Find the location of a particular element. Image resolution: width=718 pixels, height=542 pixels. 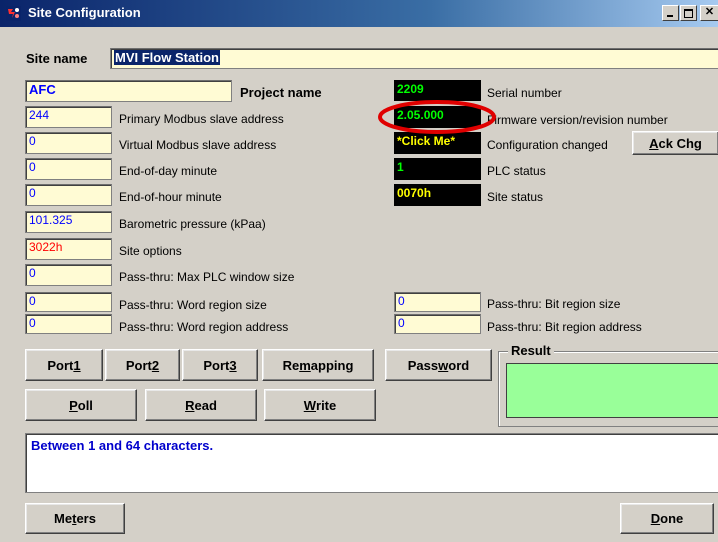

minimize-button is located at coordinates (670, 13).